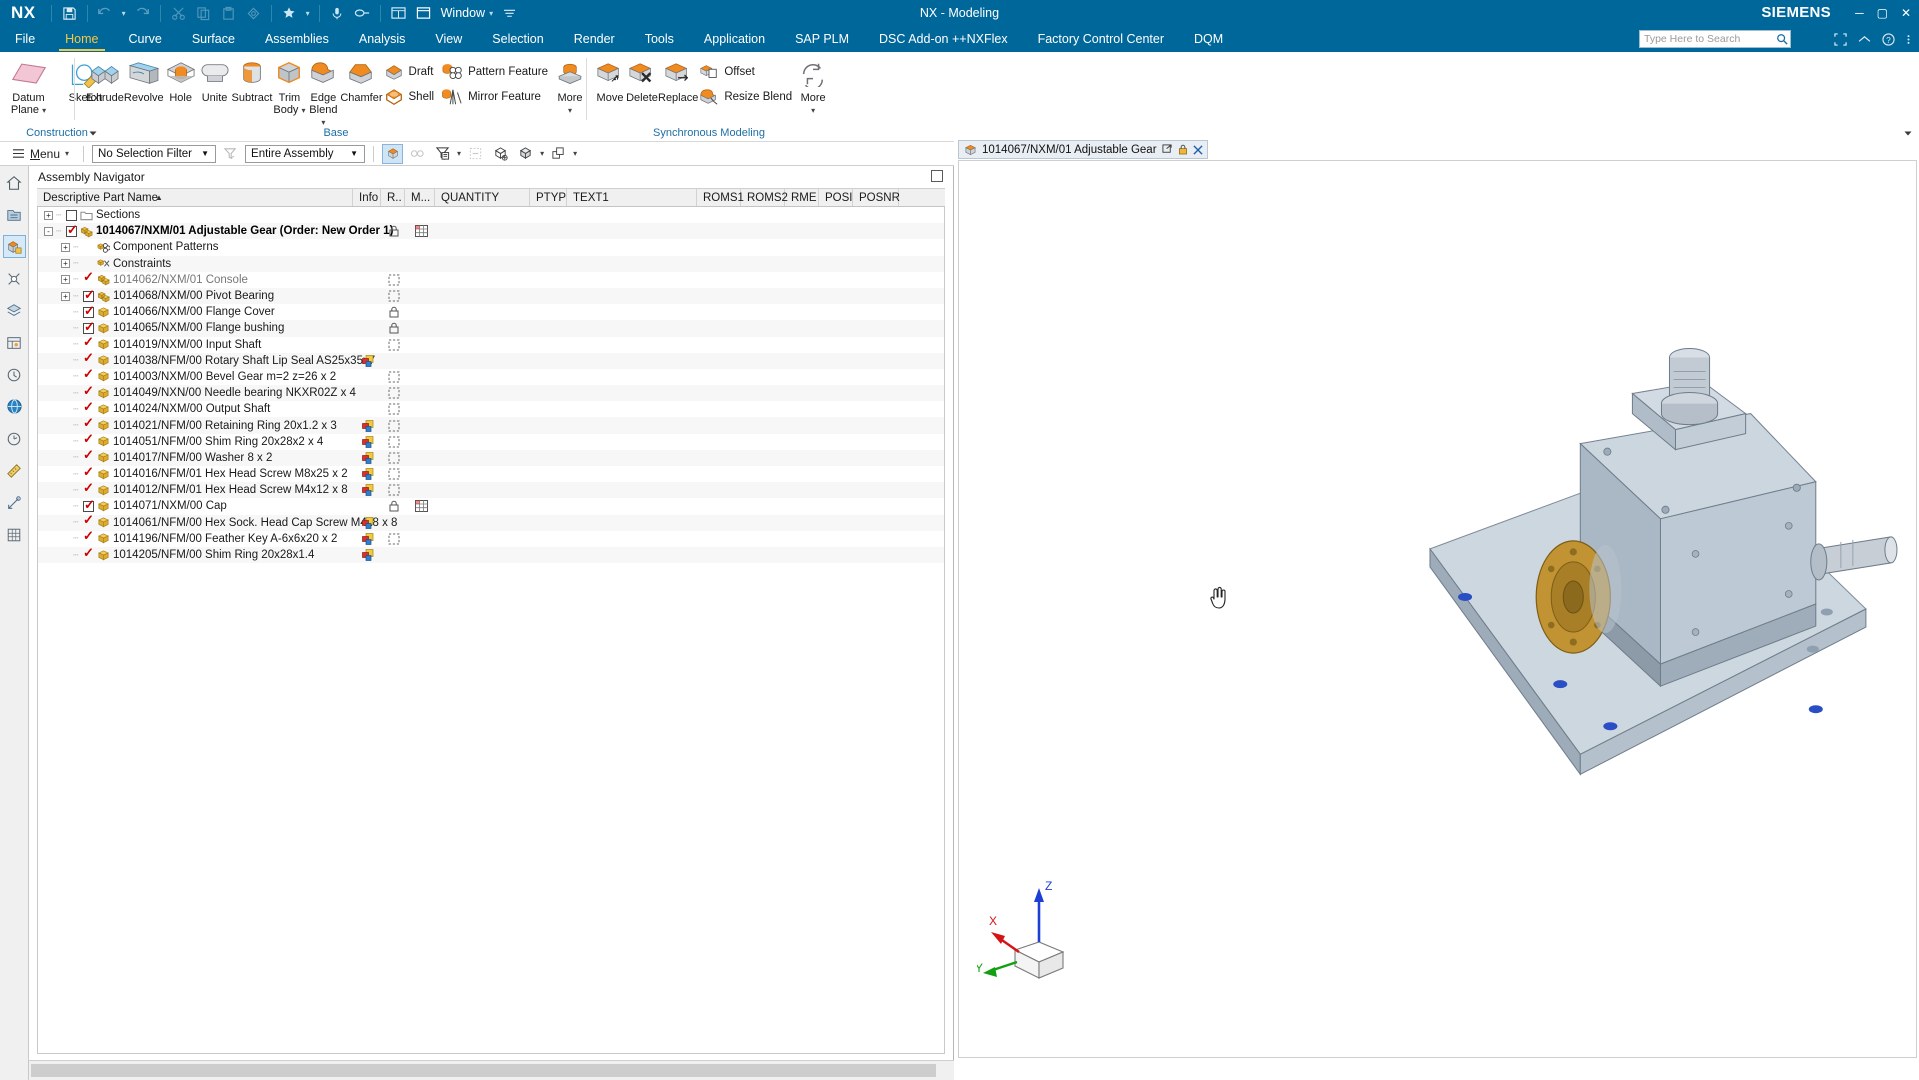  I want to click on base-more-button: More ▾, so click(570, 86).